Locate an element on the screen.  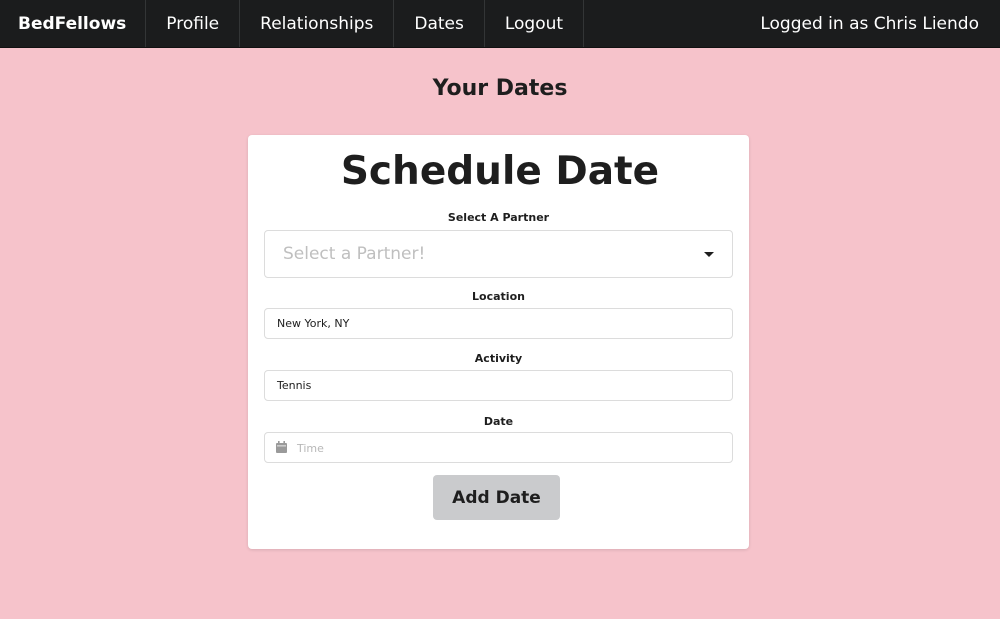
date-label: Date is located at coordinates (498, 421).